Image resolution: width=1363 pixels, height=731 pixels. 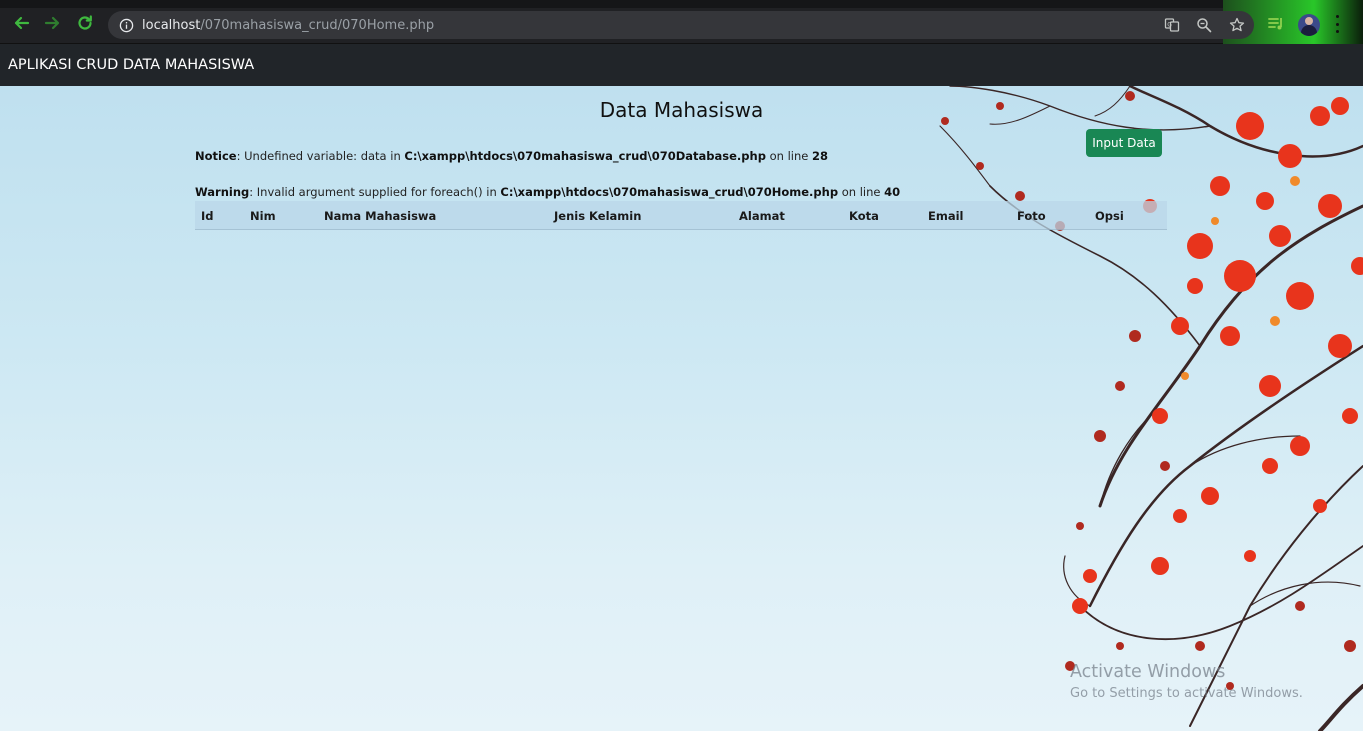 What do you see at coordinates (1337, 24) in the screenshot?
I see `menu-icon` at bounding box center [1337, 24].